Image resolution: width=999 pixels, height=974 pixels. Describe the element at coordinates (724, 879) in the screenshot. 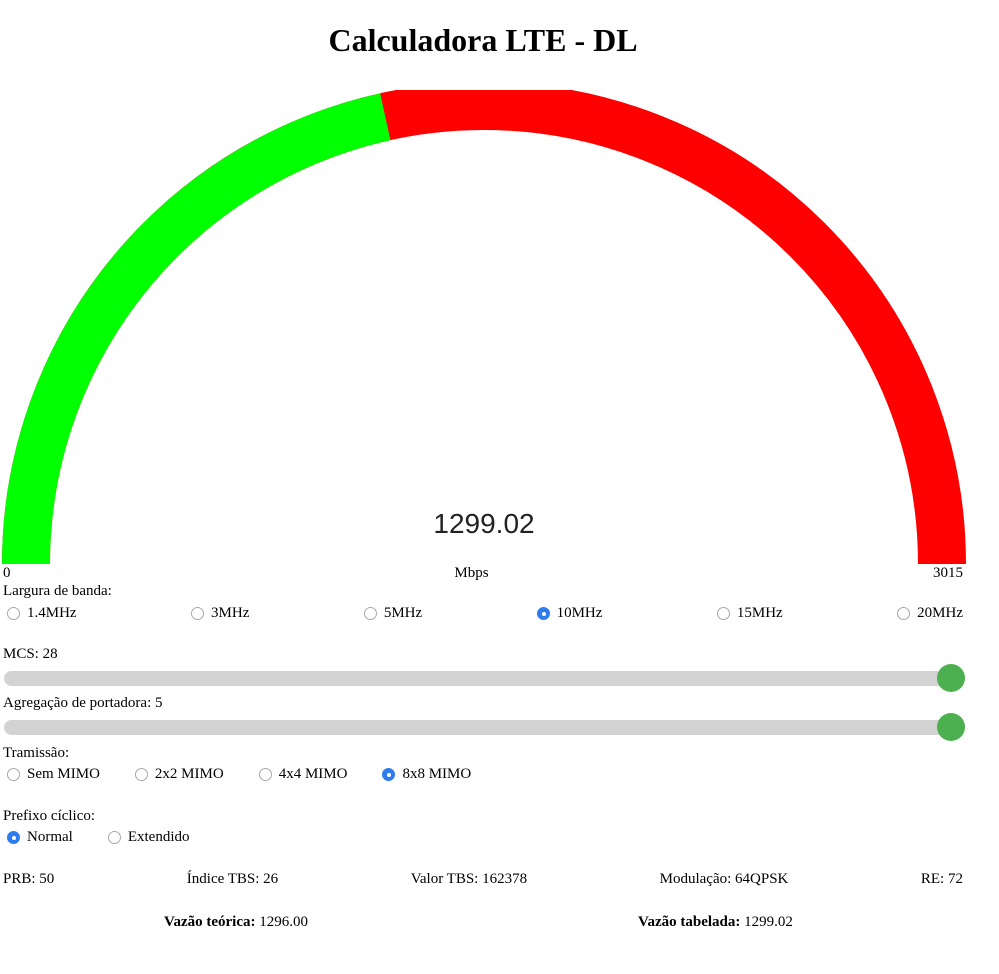

I see `modulation-value: Modulação: 64QPSK` at that location.